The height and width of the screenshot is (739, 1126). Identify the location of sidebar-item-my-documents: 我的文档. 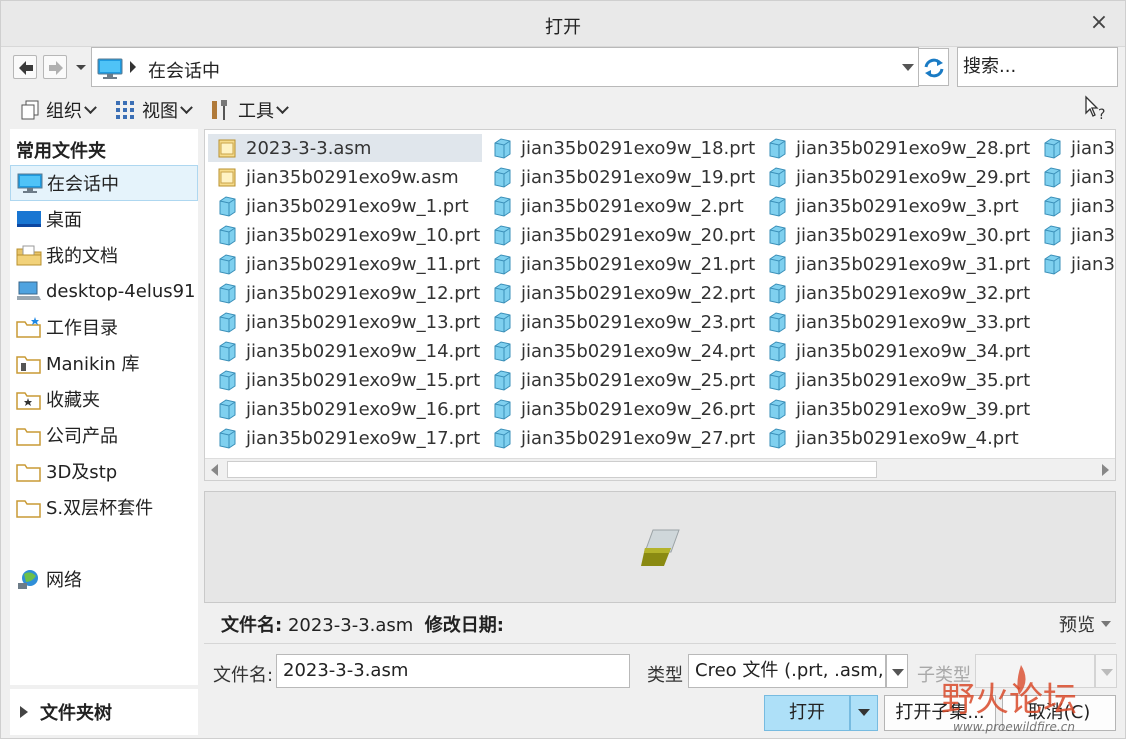
(104, 255).